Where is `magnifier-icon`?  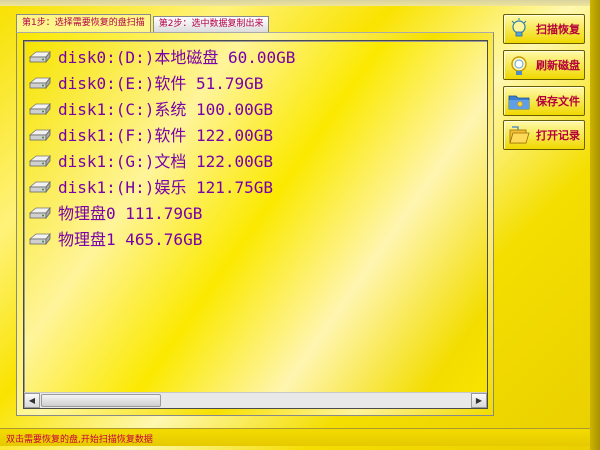 magnifier-icon is located at coordinates (519, 65).